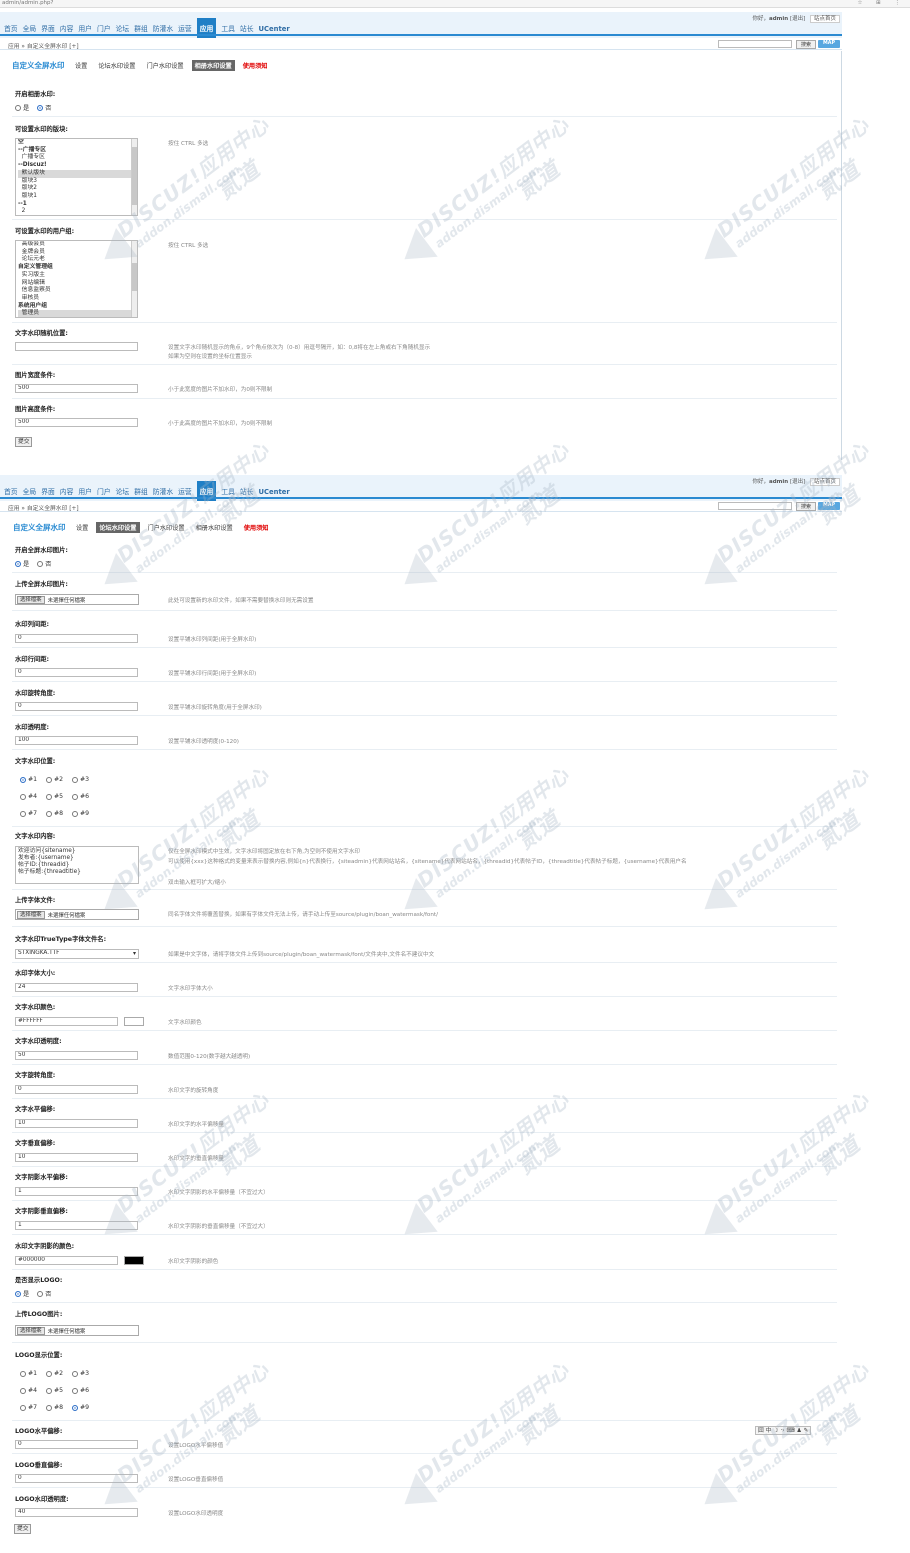 This screenshot has height=1553, width=910. Describe the element at coordinates (76, 638) in the screenshot. I see `col-gap-input: 0` at that location.